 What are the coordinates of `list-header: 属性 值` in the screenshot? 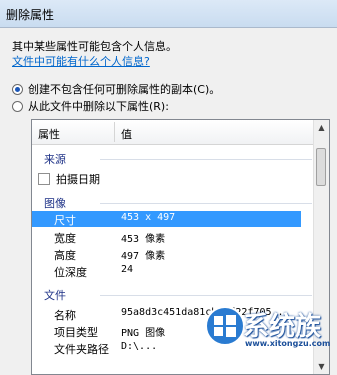 It's located at (173, 132).